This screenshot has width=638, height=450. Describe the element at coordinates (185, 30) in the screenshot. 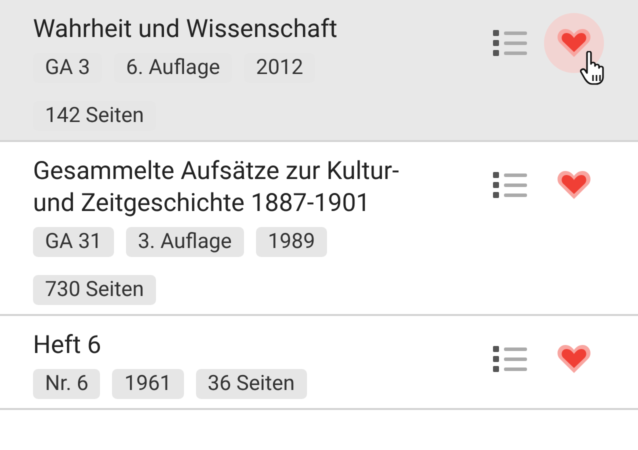

I see `book-title: Wahrheit und Wissenschaft` at that location.